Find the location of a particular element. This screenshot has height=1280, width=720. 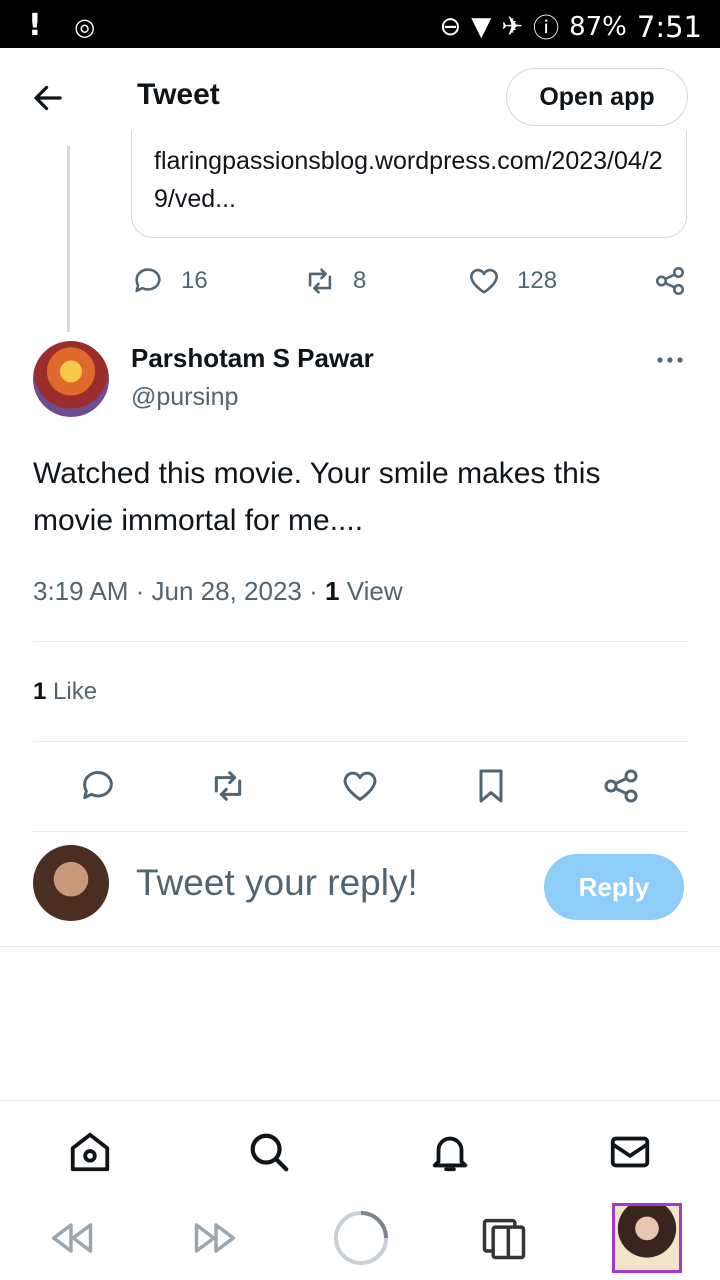

parent-retweet-action: 8 is located at coordinates (334, 281).